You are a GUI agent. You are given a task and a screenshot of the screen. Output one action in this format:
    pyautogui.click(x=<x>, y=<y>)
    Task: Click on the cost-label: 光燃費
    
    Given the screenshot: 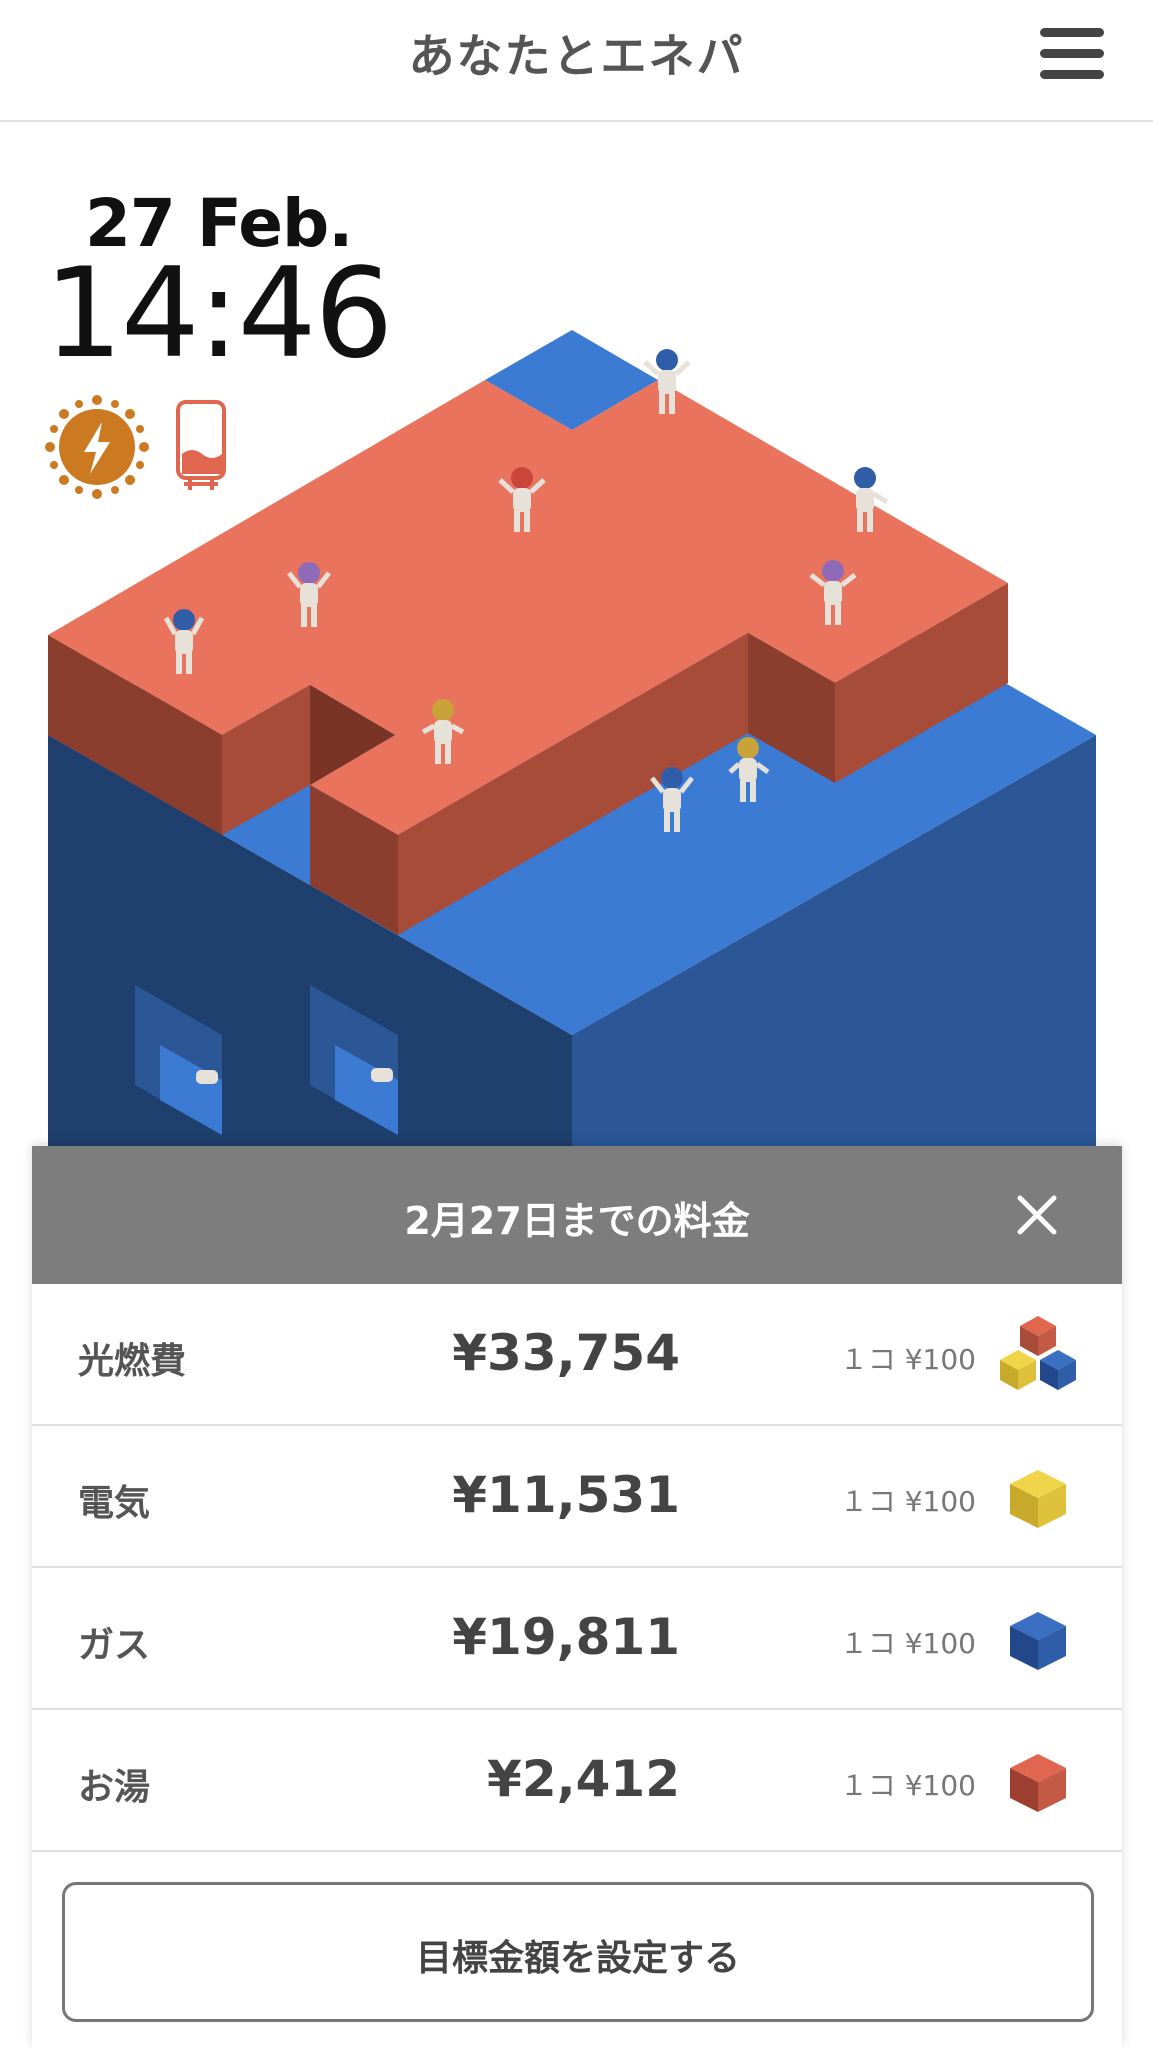 What is the action you would take?
    pyautogui.click(x=132, y=1361)
    